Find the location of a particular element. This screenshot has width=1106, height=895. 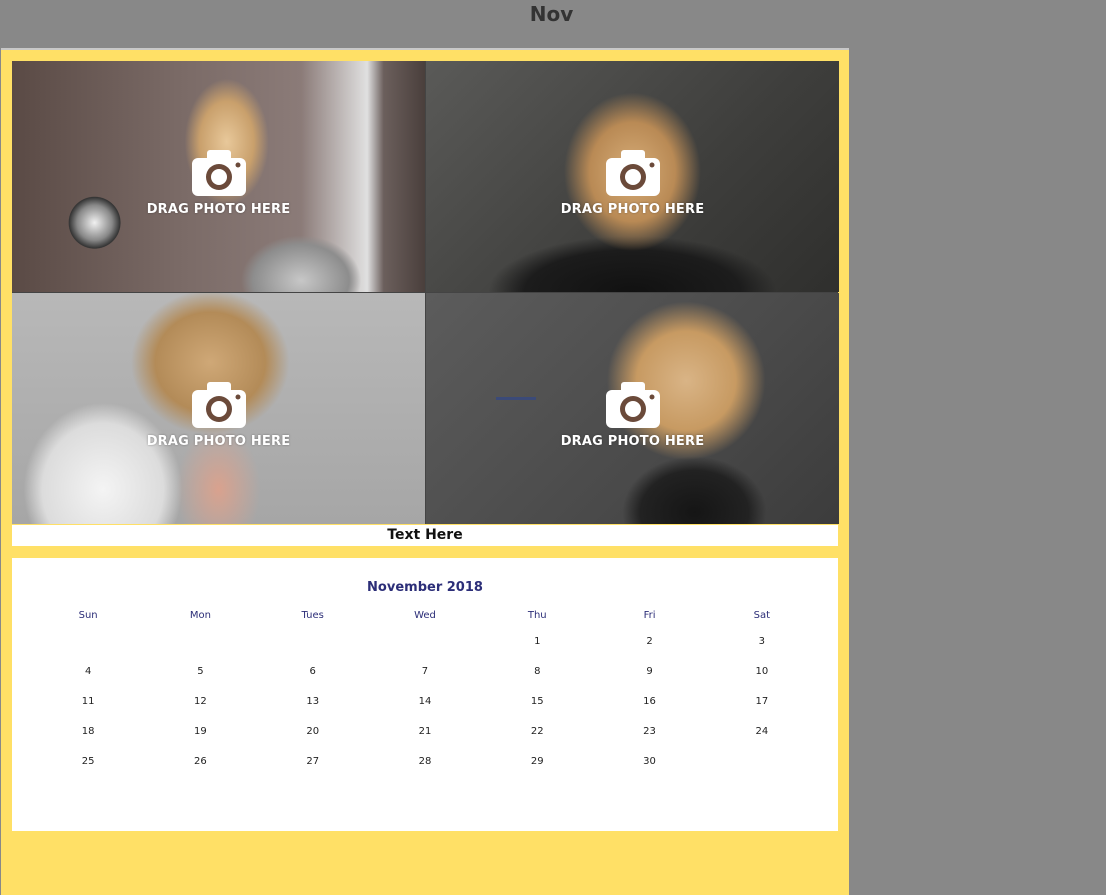

day-cell: 10 is located at coordinates (762, 671).